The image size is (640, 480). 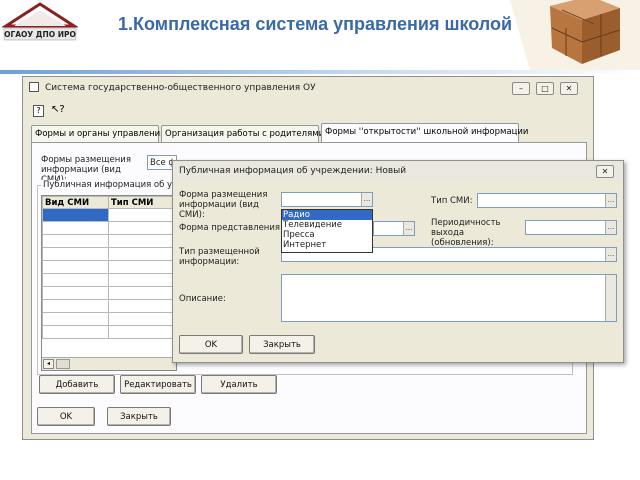 What do you see at coordinates (327, 235) in the screenshot?
I see `dropdown-option-press: Пресса` at bounding box center [327, 235].